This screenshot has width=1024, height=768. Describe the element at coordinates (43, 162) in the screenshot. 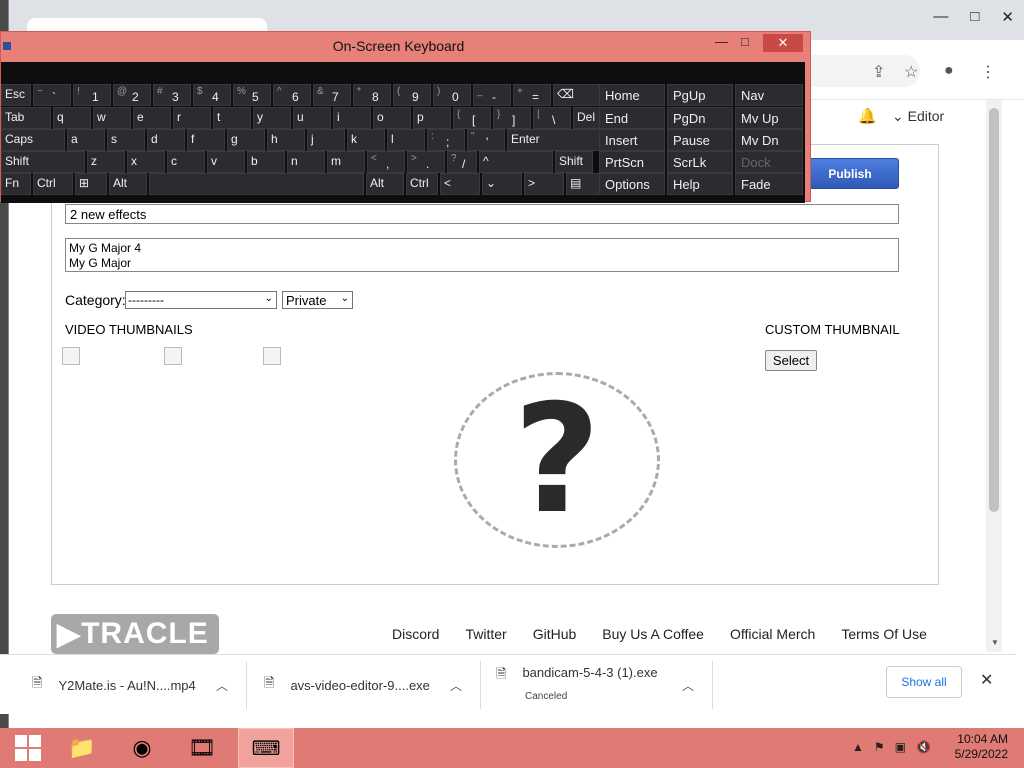

I see `keyboard-key: Shift` at that location.